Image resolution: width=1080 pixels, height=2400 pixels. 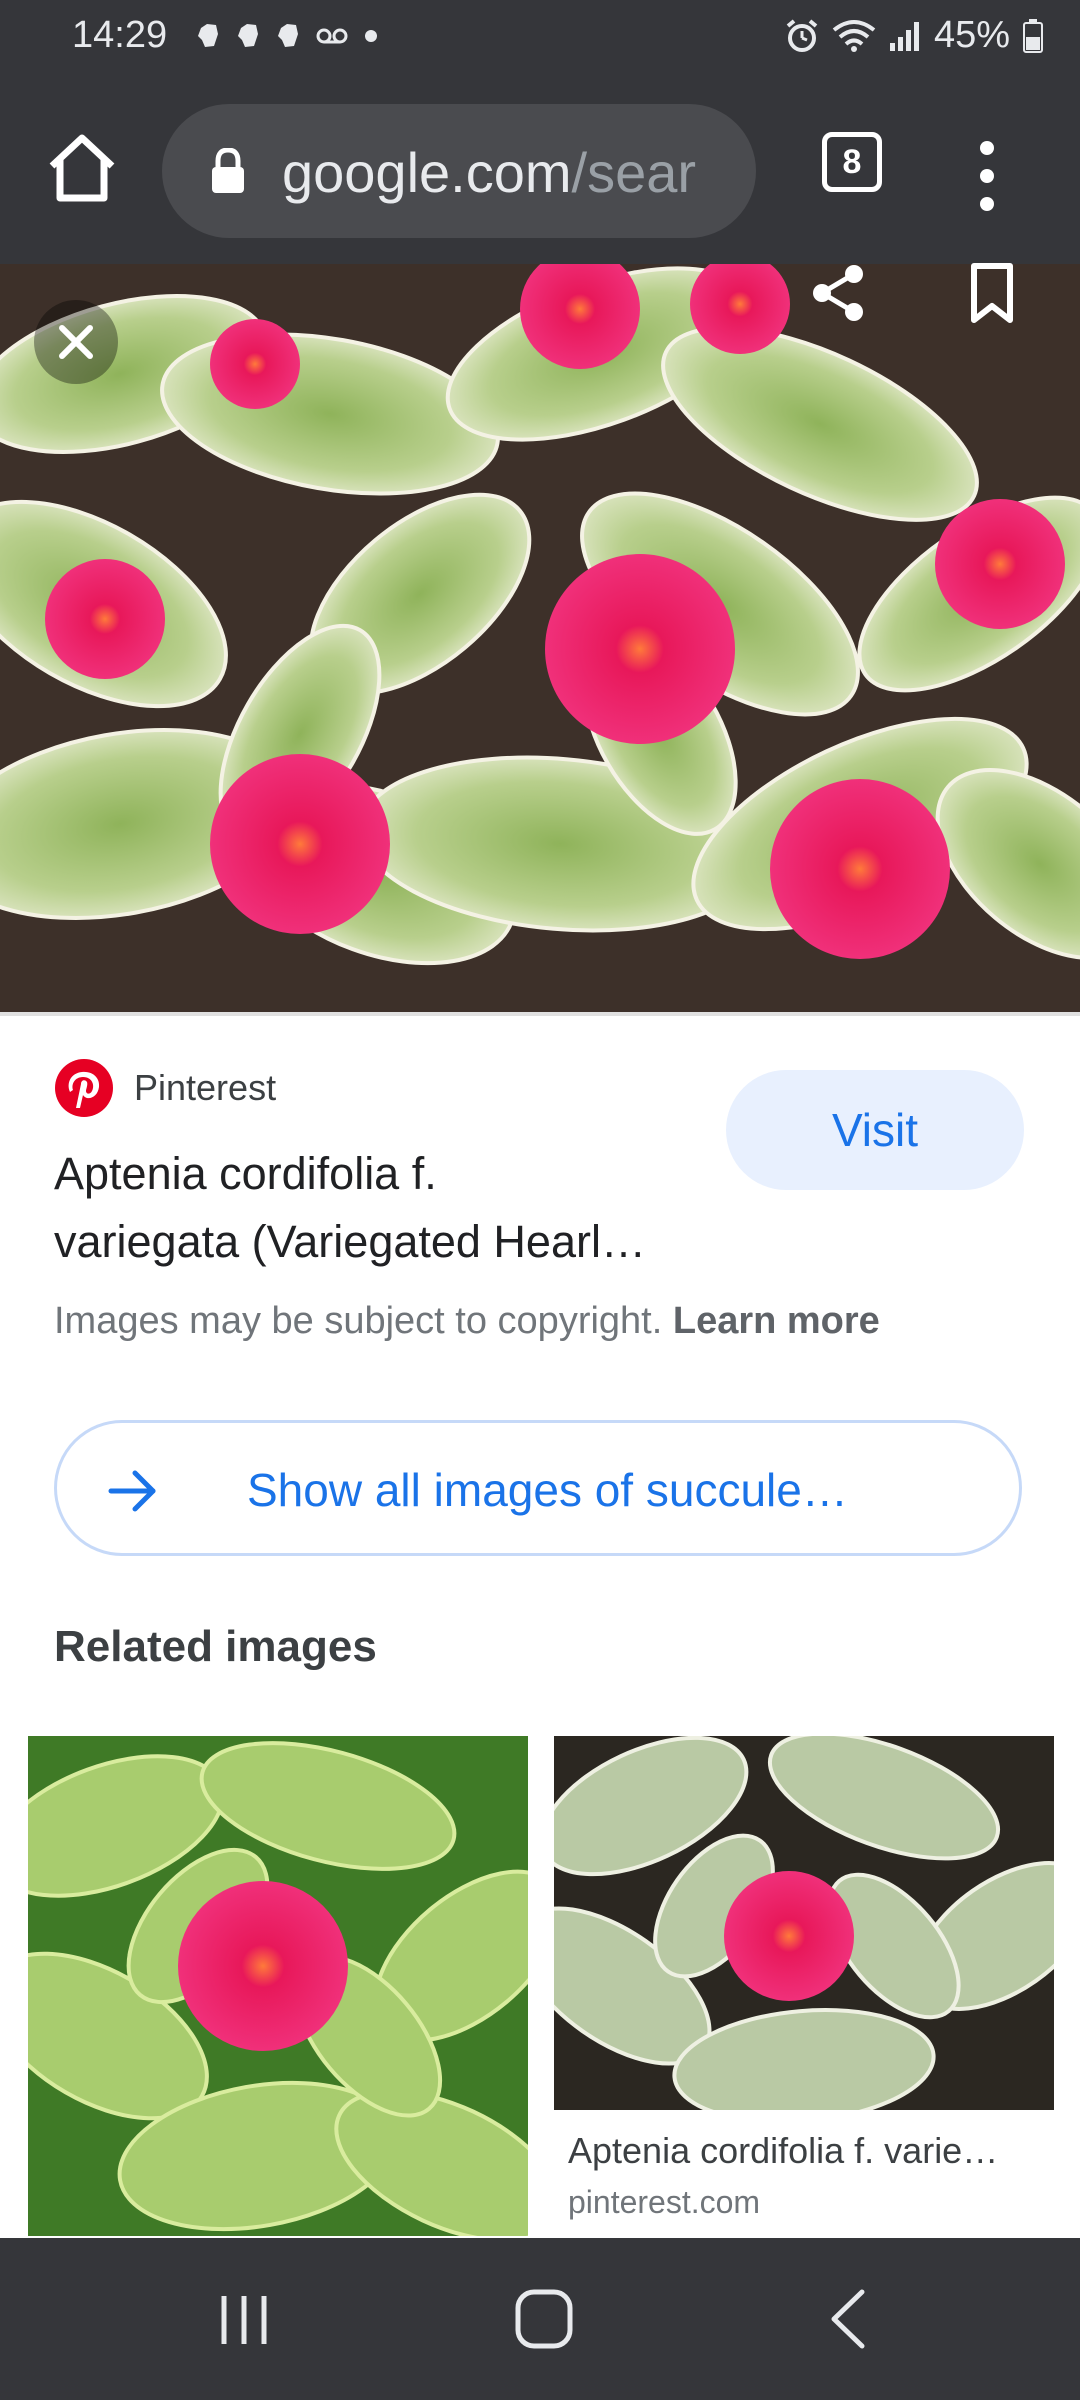 What do you see at coordinates (332, 36) in the screenshot?
I see `voicemail-icon` at bounding box center [332, 36].